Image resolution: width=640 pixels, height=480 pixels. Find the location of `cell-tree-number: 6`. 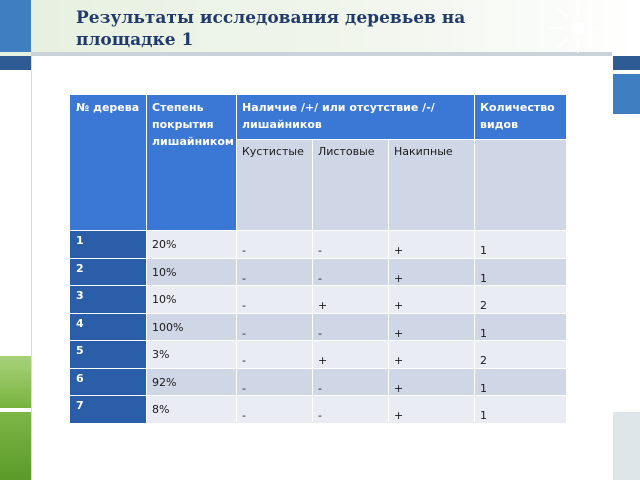

cell-tree-number: 6 is located at coordinates (108, 381).